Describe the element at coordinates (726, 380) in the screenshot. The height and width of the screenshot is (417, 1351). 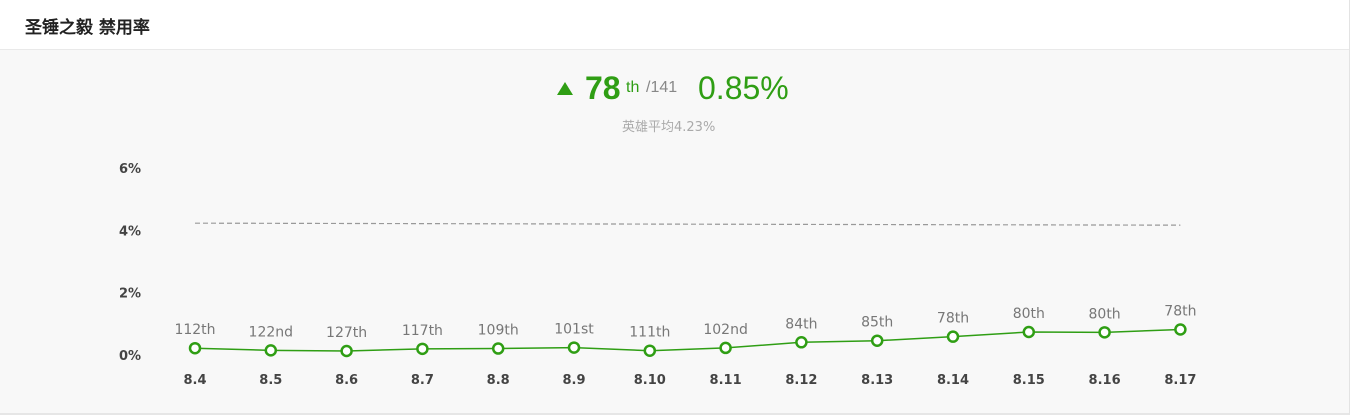
I see `x-tick-label: 8.11` at that location.